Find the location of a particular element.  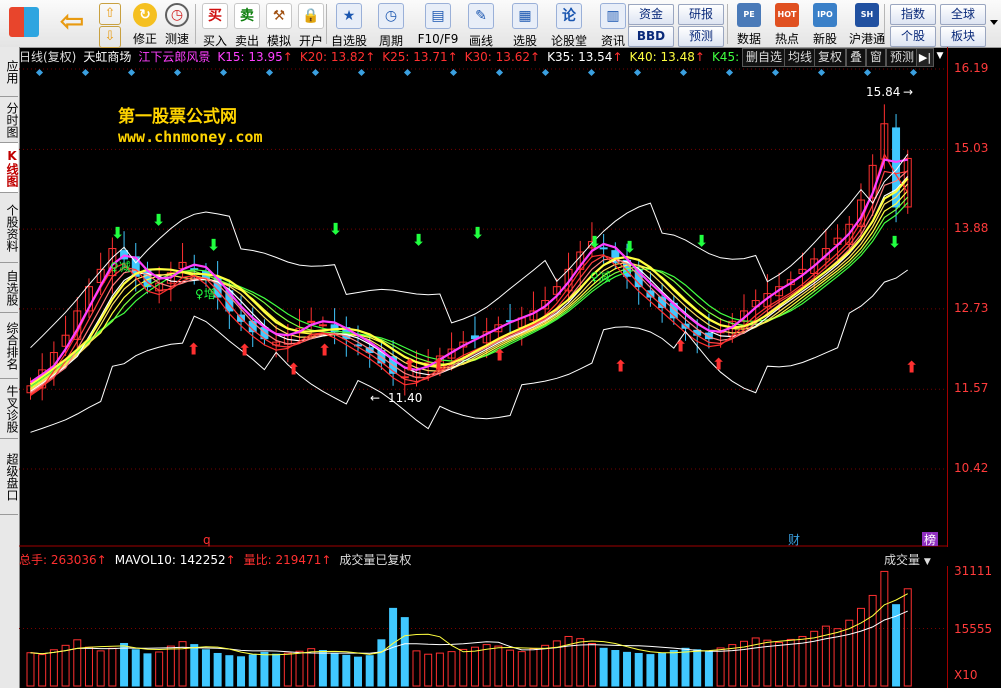

tb-tool-button: ✎ 画线 is located at coordinates (481, 25).